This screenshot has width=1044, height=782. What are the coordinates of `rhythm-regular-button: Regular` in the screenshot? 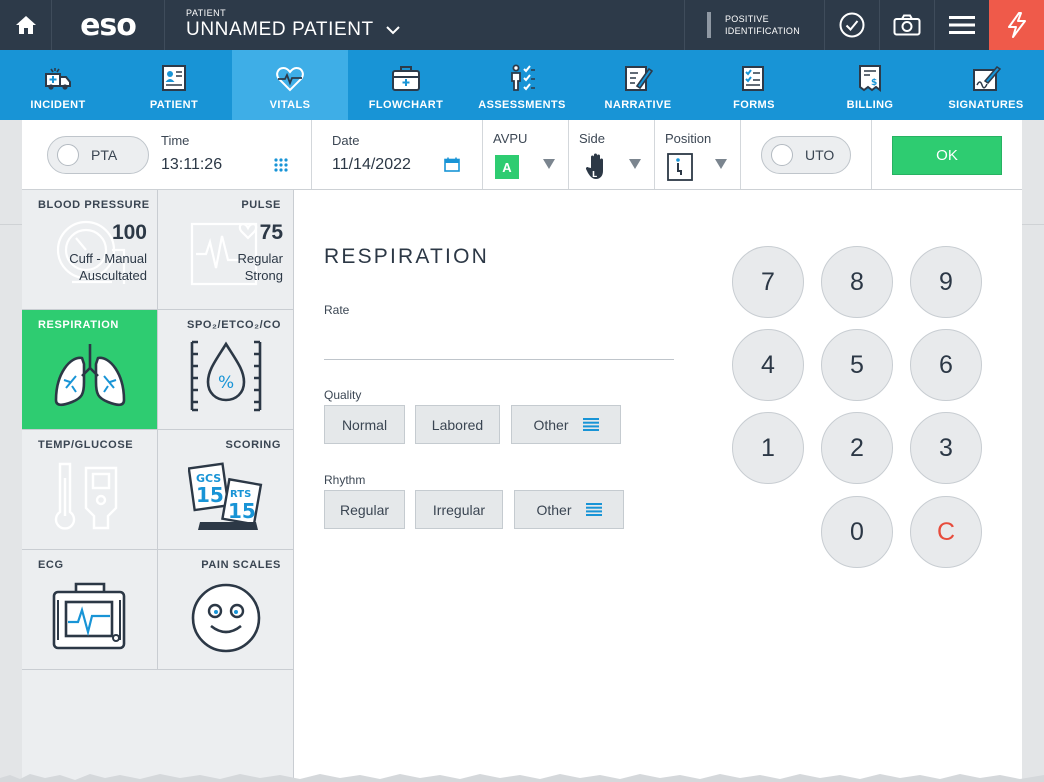 It's located at (364, 509).